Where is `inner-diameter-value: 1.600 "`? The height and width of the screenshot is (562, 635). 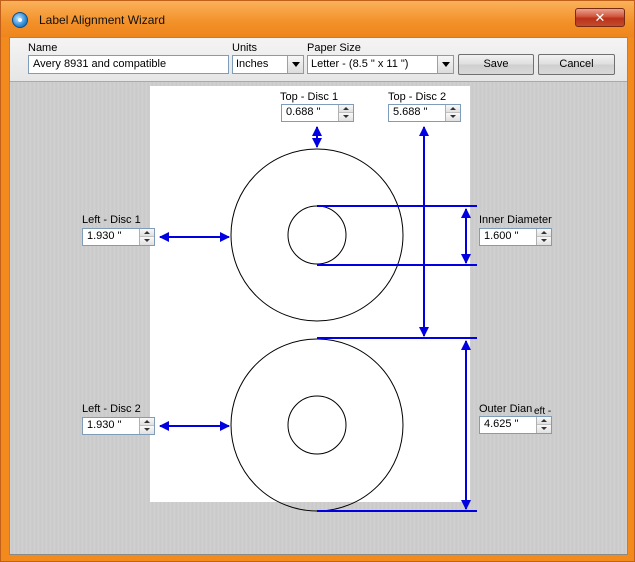
inner-diameter-value: 1.600 " is located at coordinates (501, 236).